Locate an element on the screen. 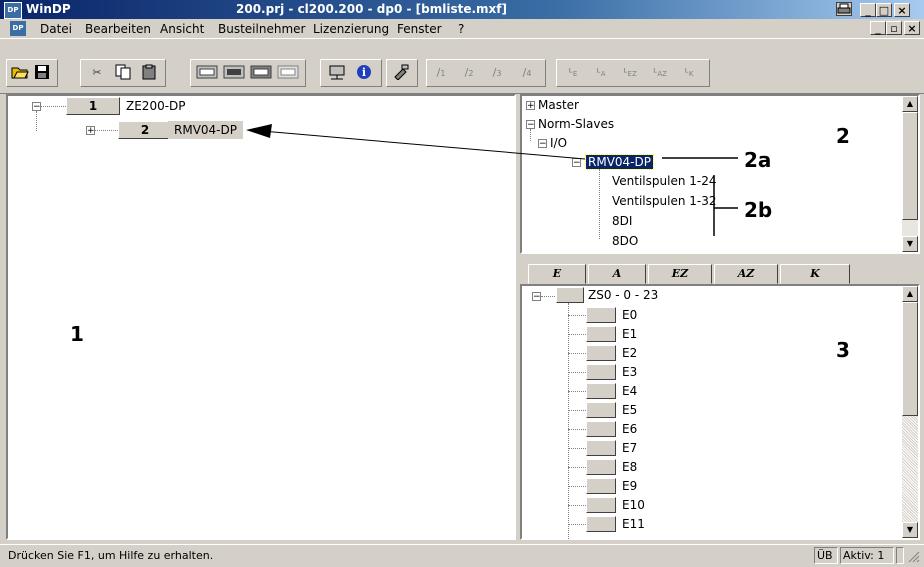 The width and height of the screenshot is (924, 567). node-1-number: 1 is located at coordinates (93, 106).